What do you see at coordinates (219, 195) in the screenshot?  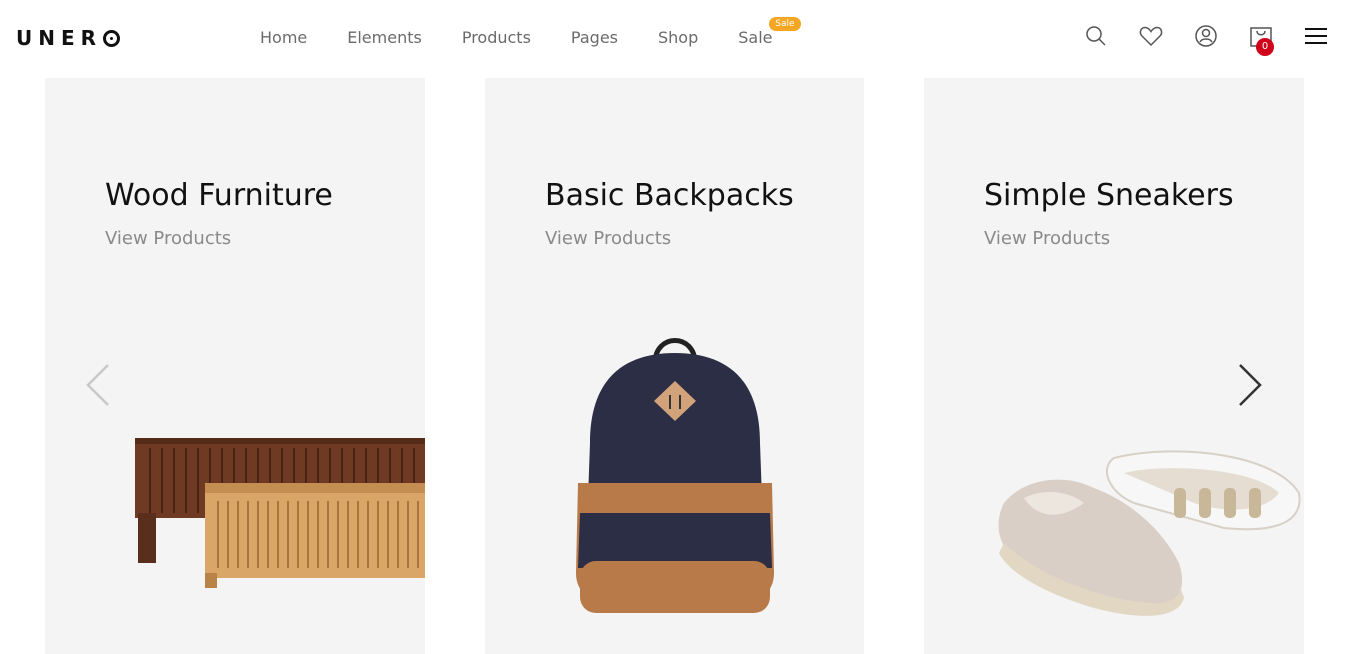 I see `card-title: Wood Furniture` at bounding box center [219, 195].